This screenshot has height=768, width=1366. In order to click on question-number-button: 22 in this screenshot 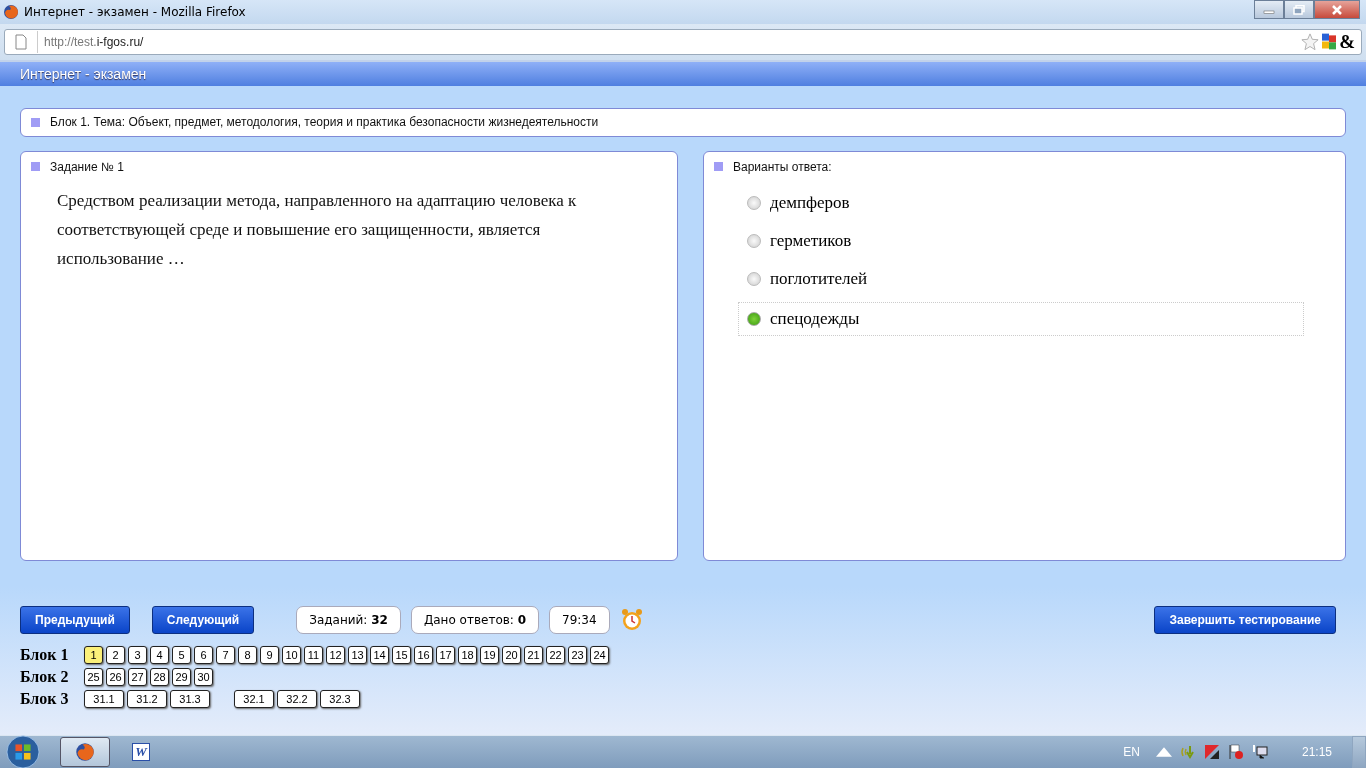, I will do `click(555, 655)`.